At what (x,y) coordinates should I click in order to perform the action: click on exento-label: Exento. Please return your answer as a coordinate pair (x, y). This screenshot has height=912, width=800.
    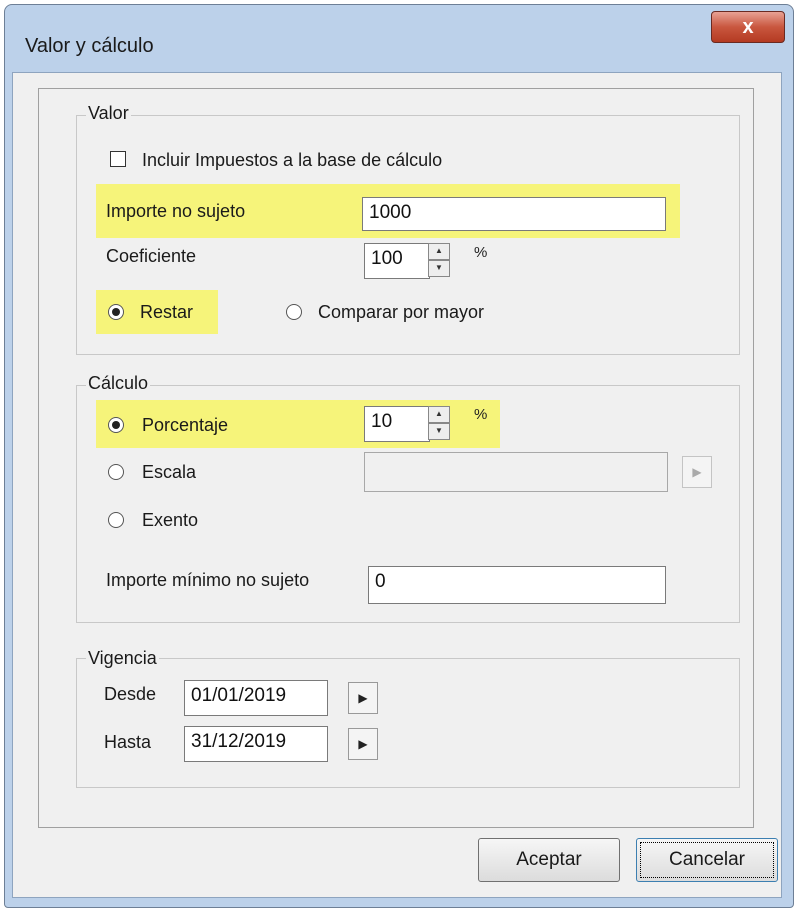
    Looking at the image, I should click on (170, 520).